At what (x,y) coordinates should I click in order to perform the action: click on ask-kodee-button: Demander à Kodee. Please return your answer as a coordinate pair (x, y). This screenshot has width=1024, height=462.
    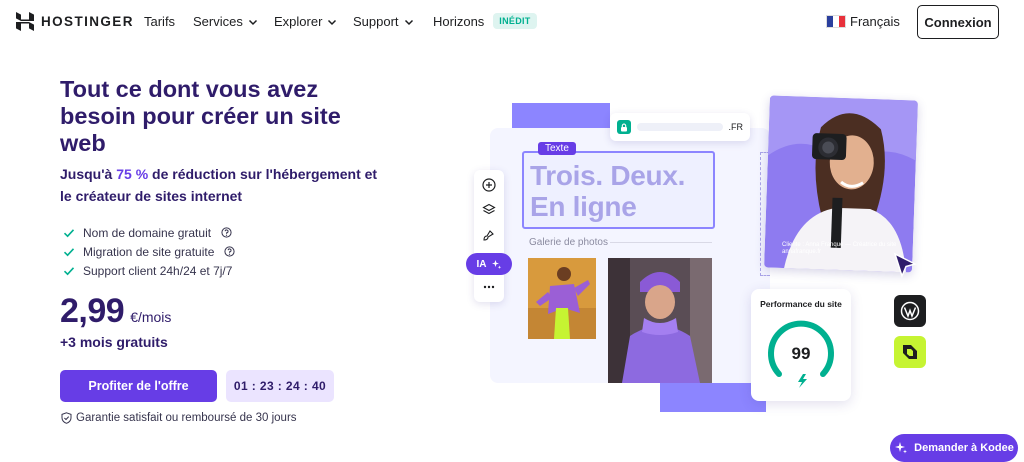
    Looking at the image, I should click on (954, 448).